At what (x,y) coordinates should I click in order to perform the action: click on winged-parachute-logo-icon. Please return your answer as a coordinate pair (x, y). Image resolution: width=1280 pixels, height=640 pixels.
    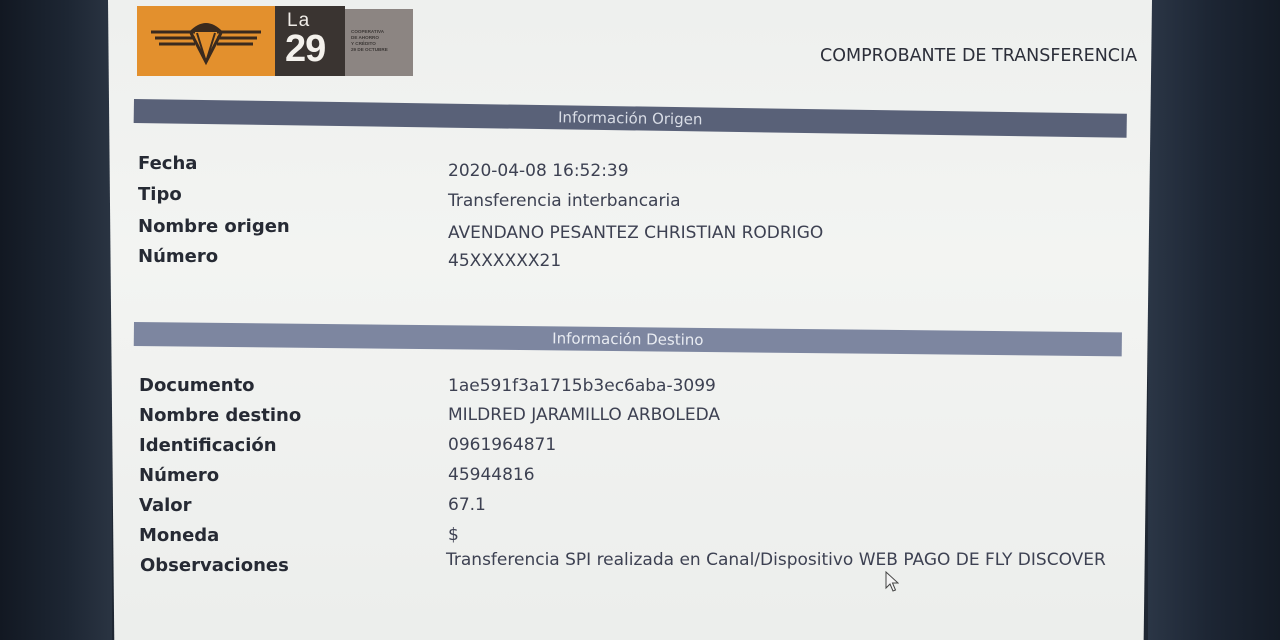
    Looking at the image, I should click on (206, 44).